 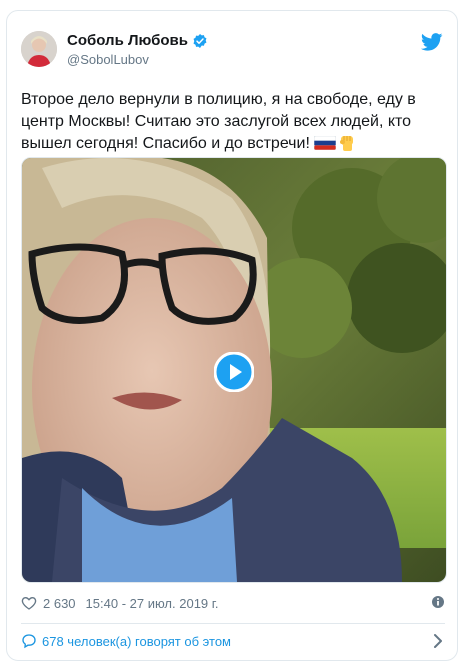 I want to click on like-count: 2 630, so click(x=59, y=603).